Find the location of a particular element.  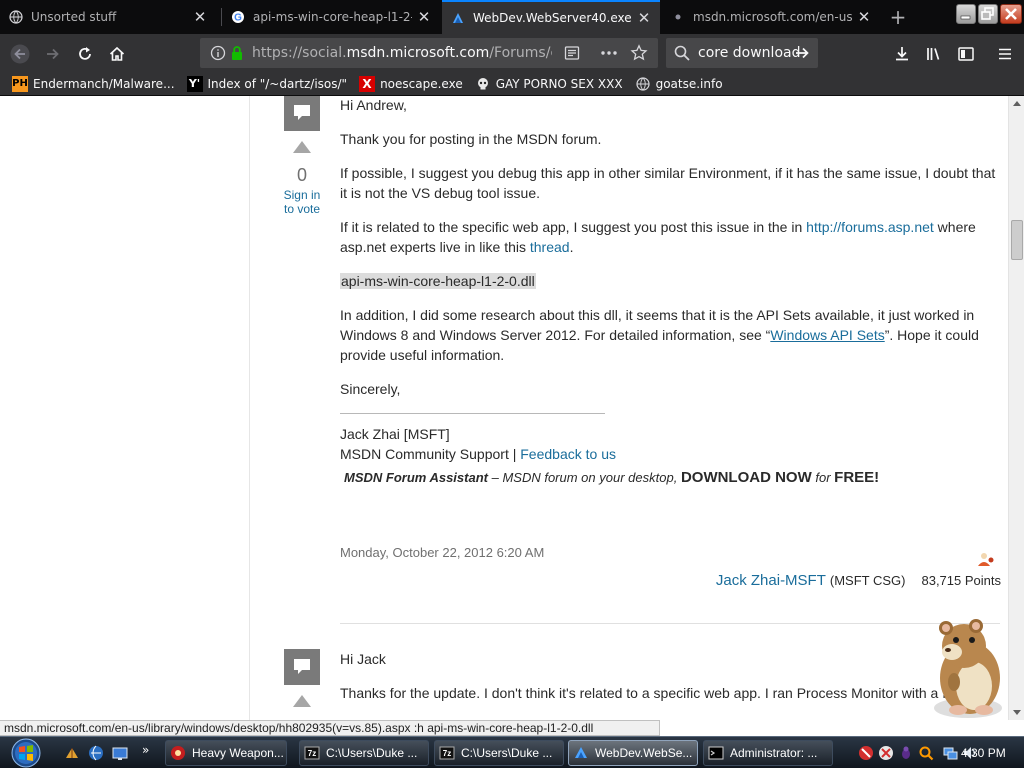

heavy-weapon-icon is located at coordinates (178, 753).